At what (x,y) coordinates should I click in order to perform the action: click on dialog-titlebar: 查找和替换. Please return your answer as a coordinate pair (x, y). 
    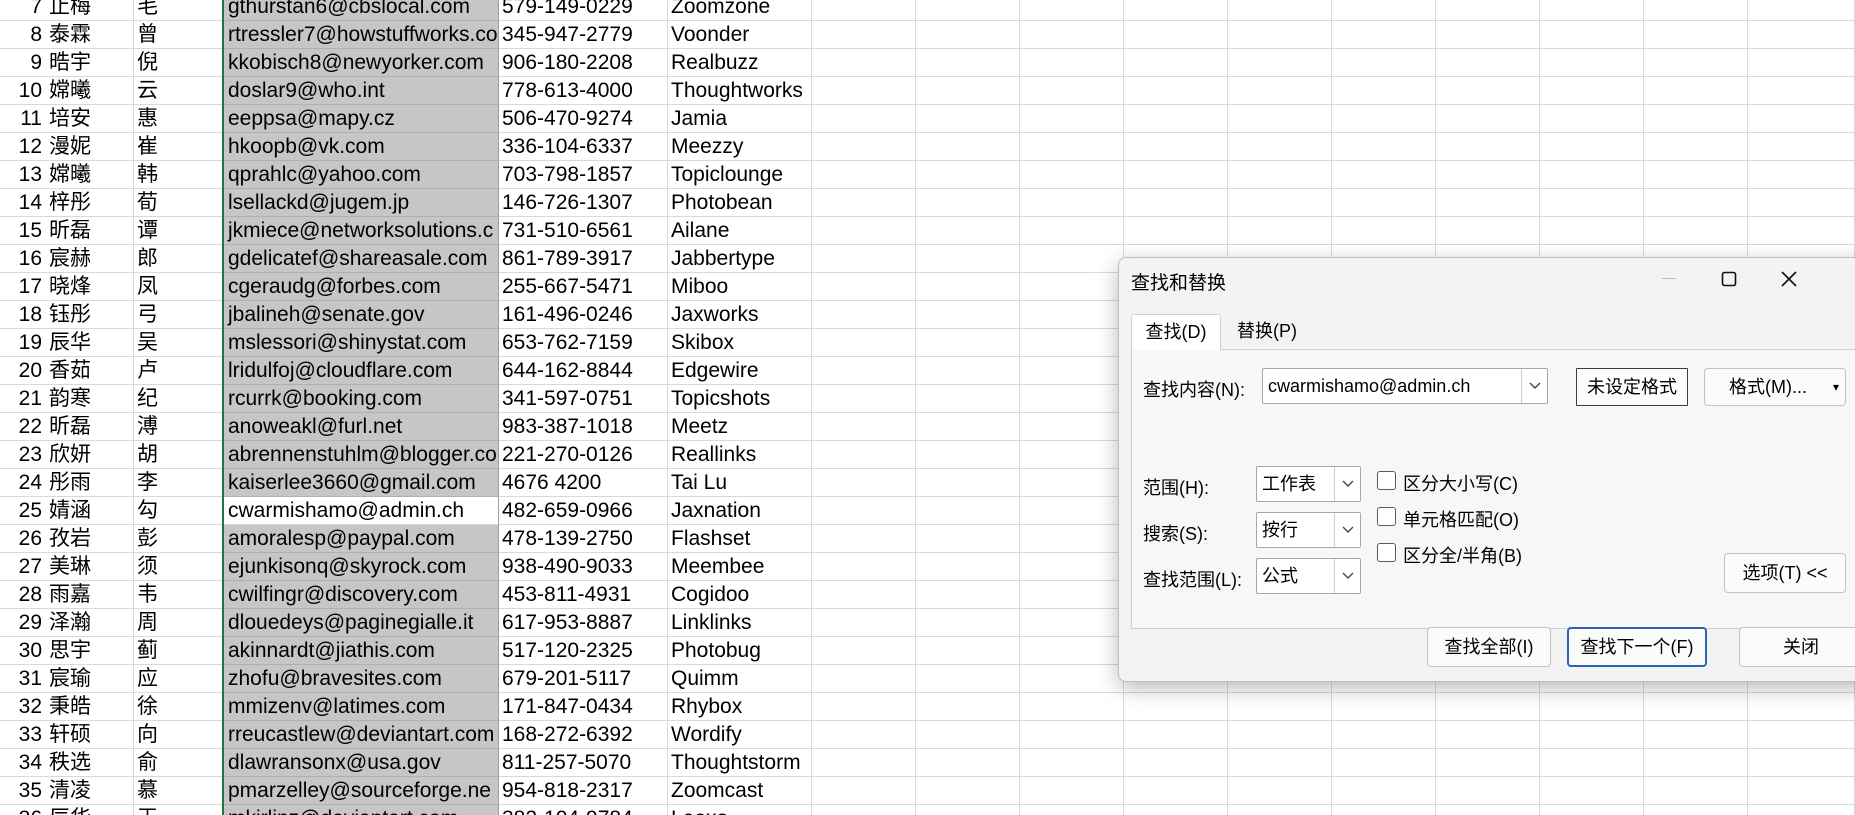
    Looking at the image, I should click on (1487, 279).